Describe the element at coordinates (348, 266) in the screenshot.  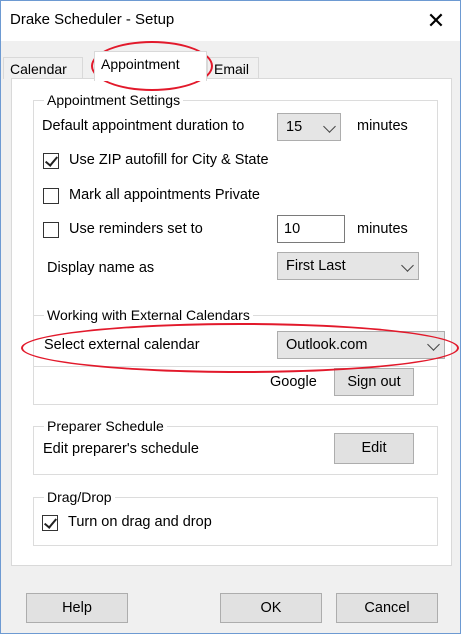
I see `display-name-select: First Last` at that location.